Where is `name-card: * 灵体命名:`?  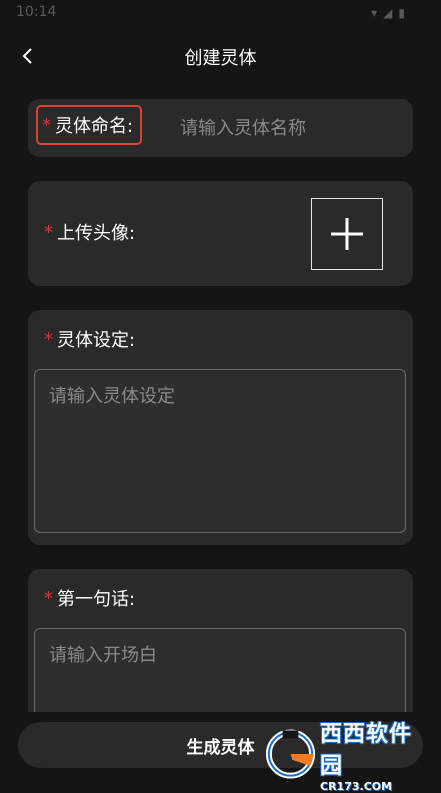
name-card: * 灵体命名: is located at coordinates (220, 128).